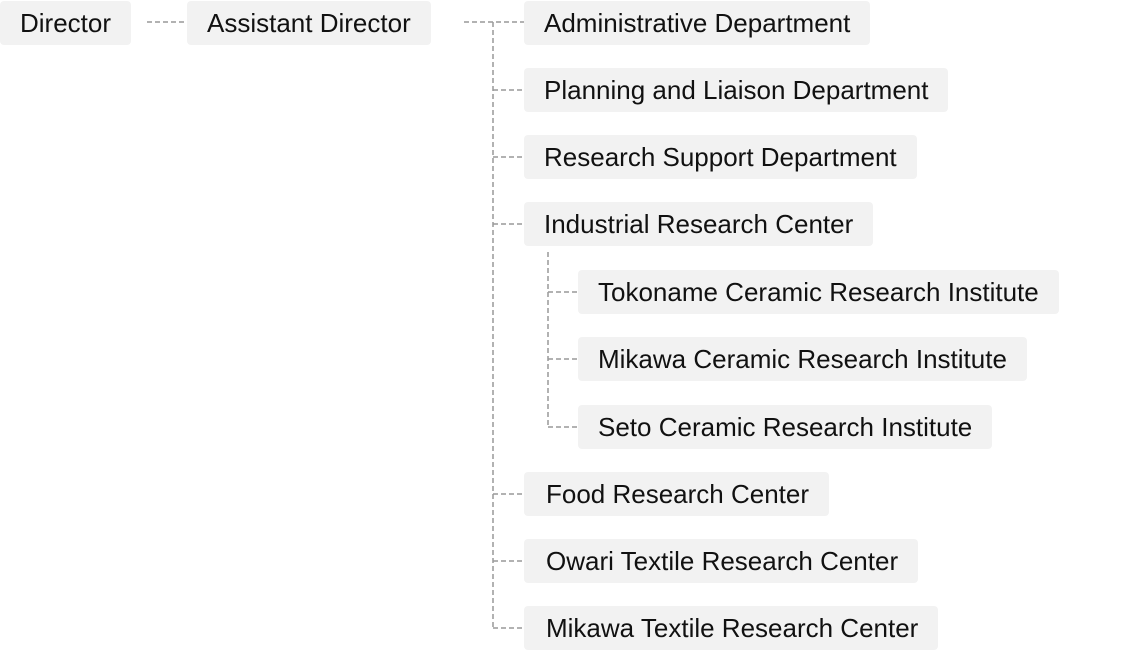 Image resolution: width=1131 pixels, height=651 pixels. I want to click on node-department: Planning and Liaison Department, so click(736, 90).